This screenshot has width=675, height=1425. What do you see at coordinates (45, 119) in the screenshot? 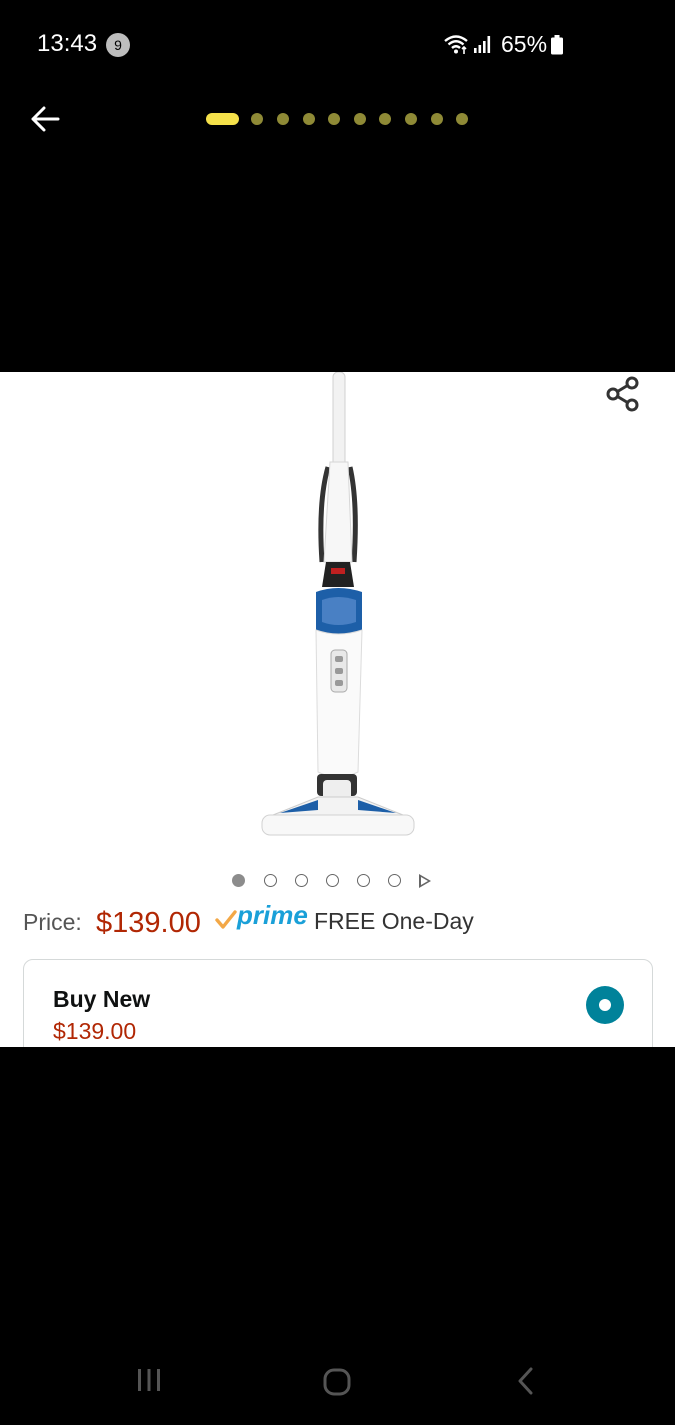
I see `back-button` at bounding box center [45, 119].